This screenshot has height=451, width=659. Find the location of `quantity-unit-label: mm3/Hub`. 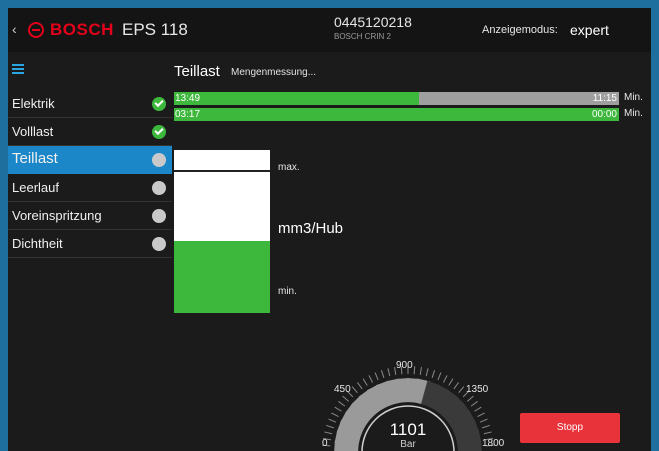

quantity-unit-label: mm3/Hub is located at coordinates (311, 228).